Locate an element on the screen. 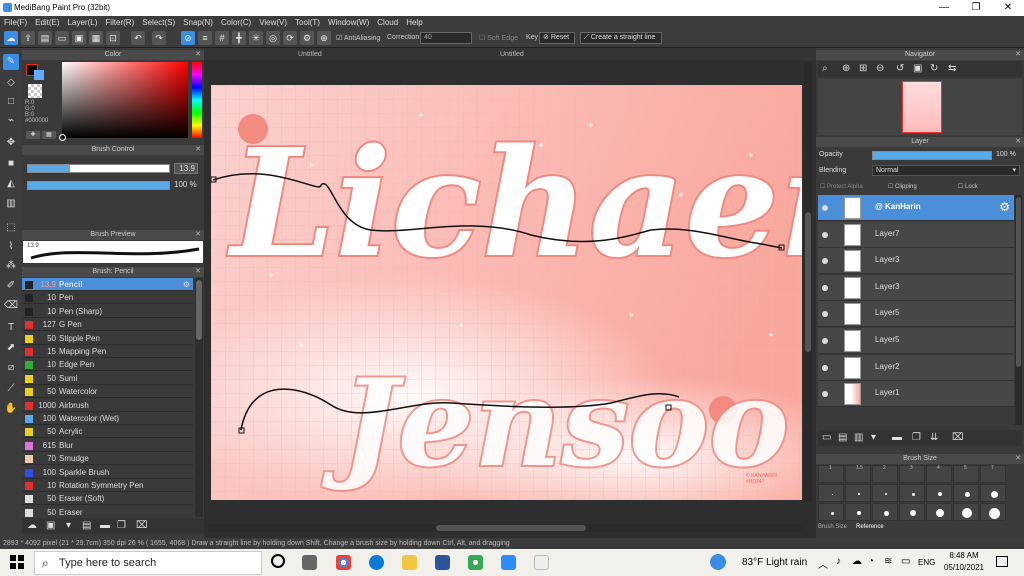 The image size is (1024, 576). operation-tool-icon: ⬈ is located at coordinates (11, 348).